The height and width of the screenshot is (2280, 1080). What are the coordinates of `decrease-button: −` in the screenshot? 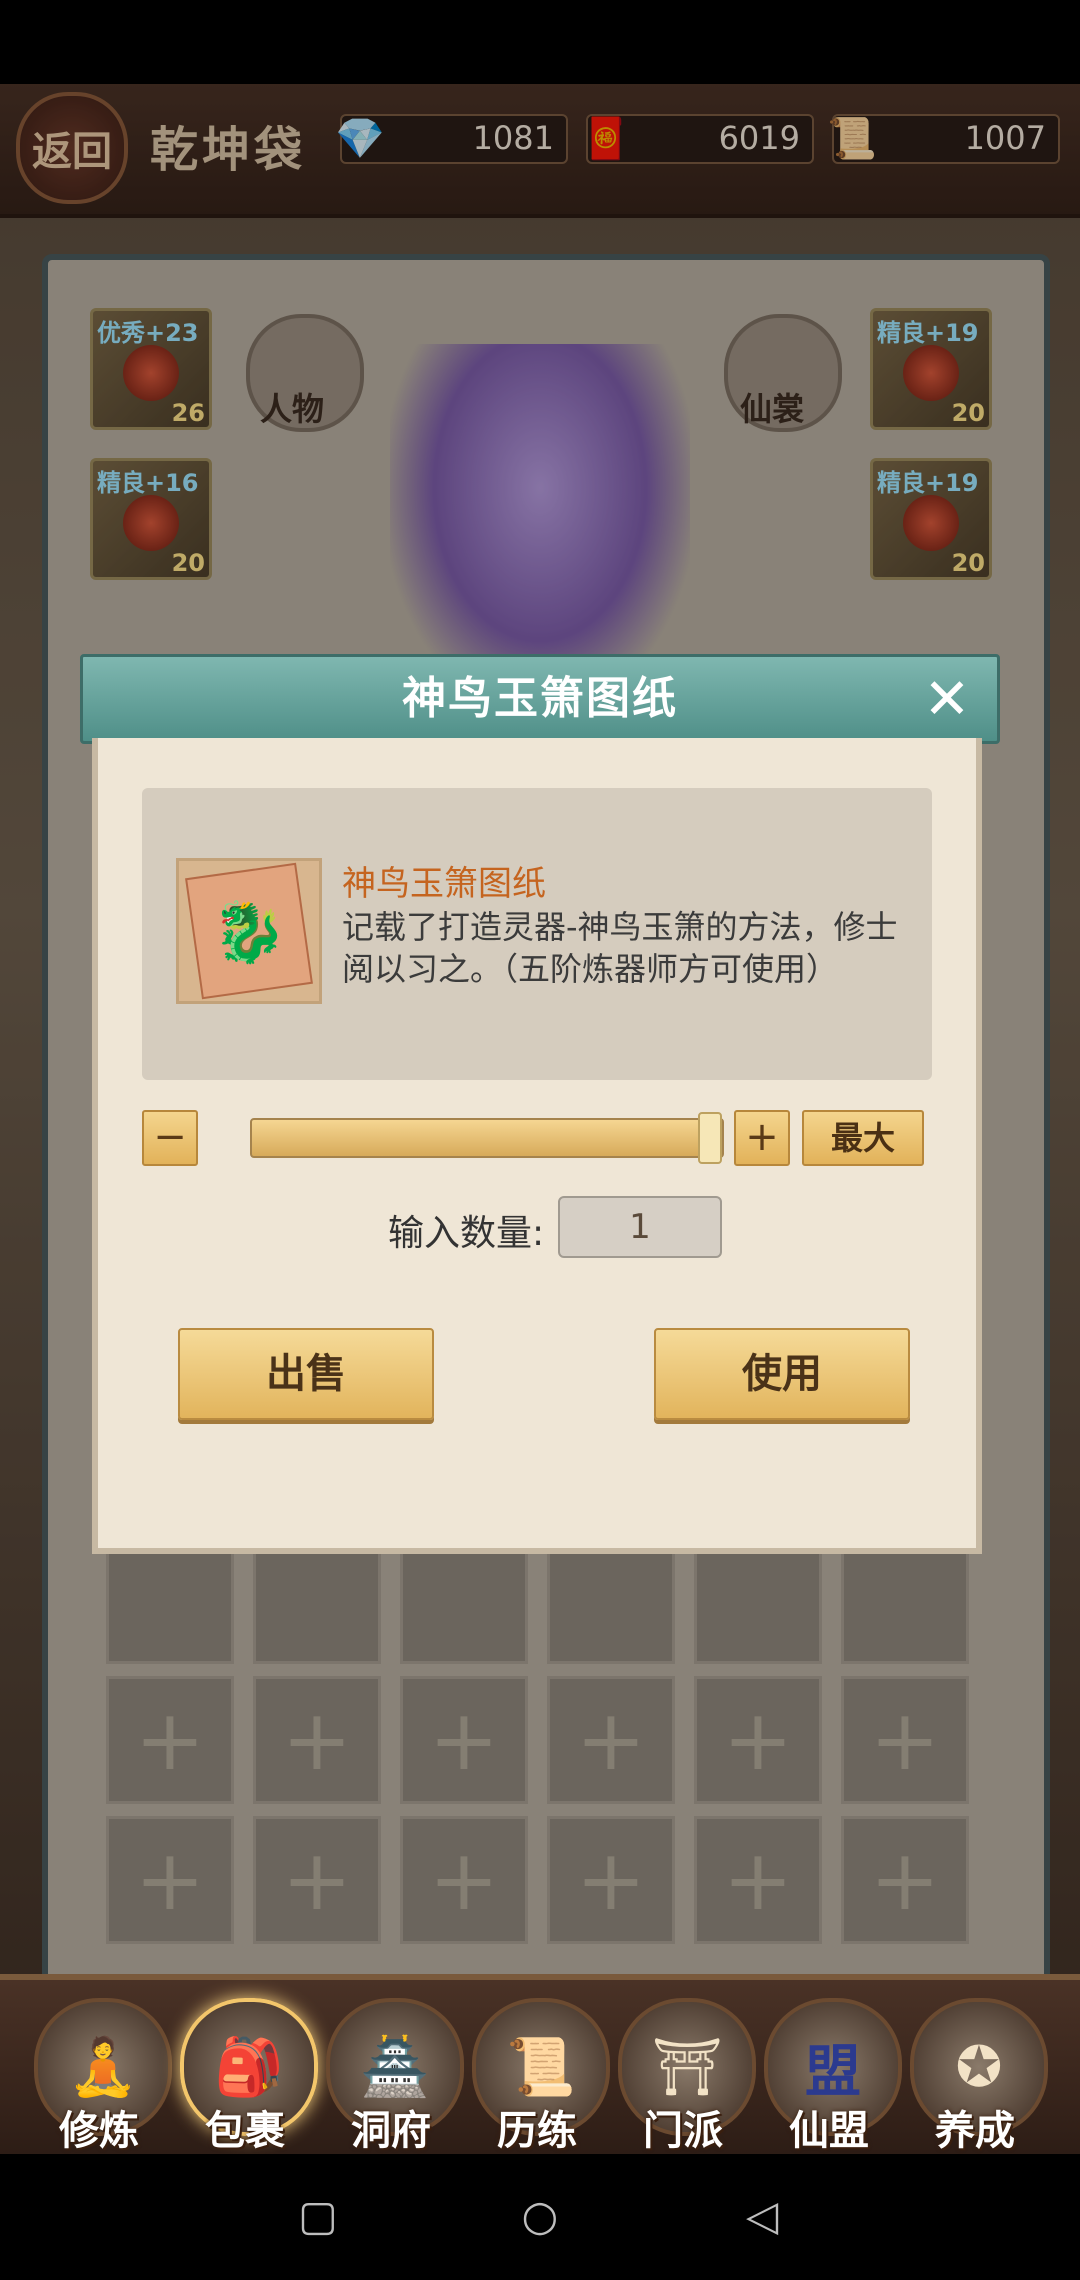 It's located at (170, 1138).